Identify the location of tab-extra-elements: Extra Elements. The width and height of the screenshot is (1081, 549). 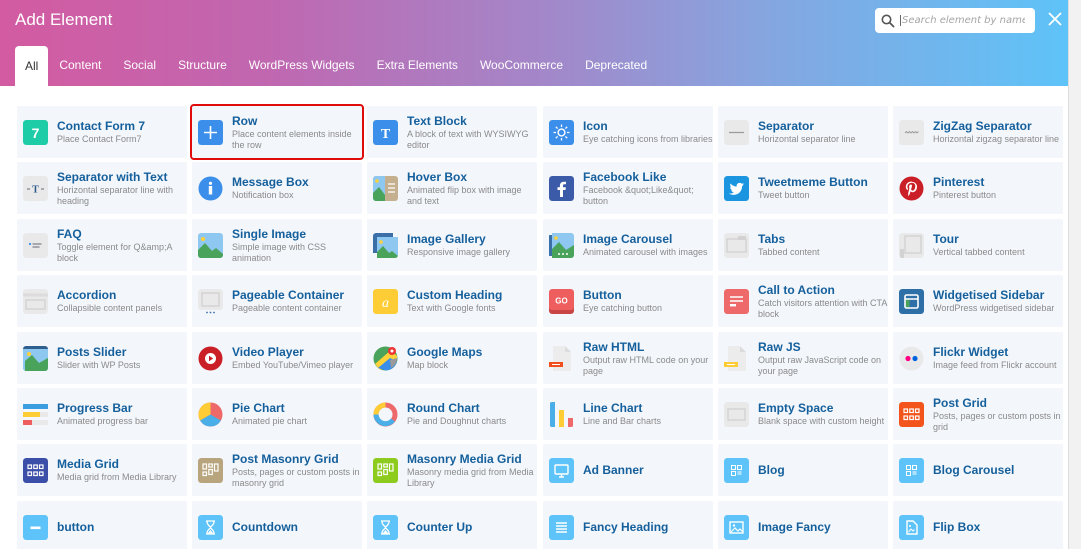
(417, 65).